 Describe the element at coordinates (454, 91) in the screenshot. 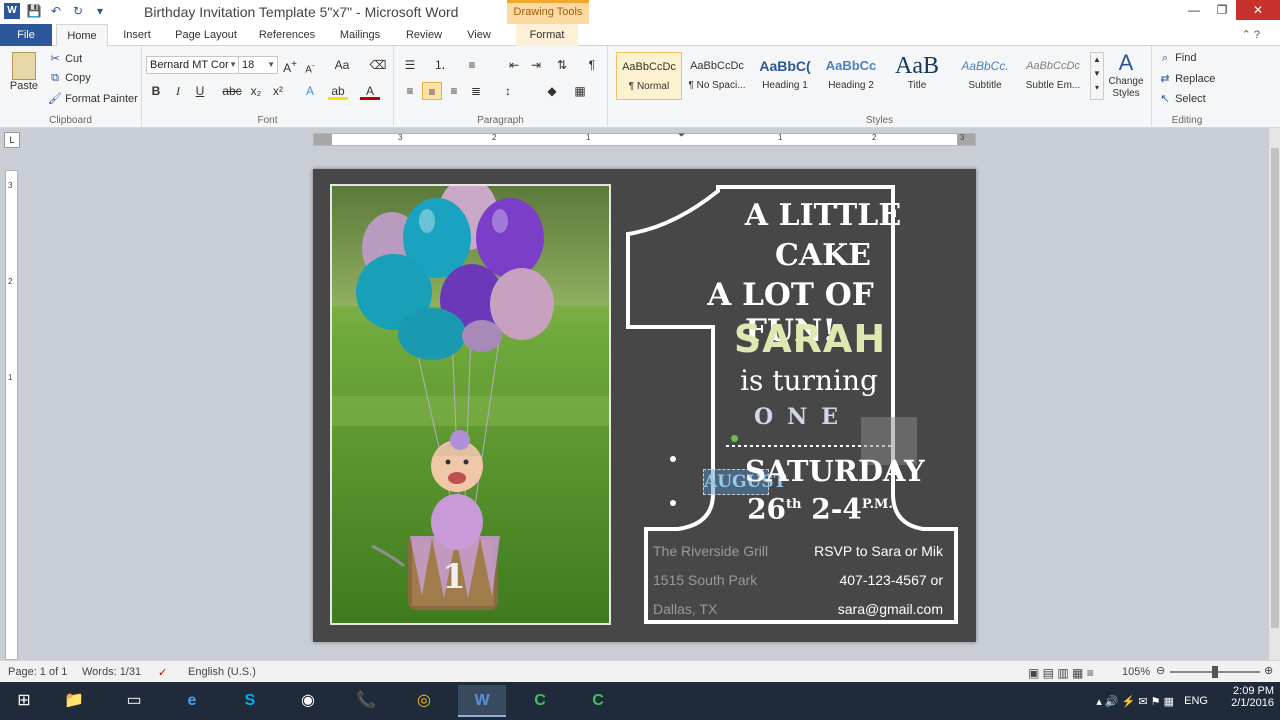

I see `align-right-icon: ≡` at that location.